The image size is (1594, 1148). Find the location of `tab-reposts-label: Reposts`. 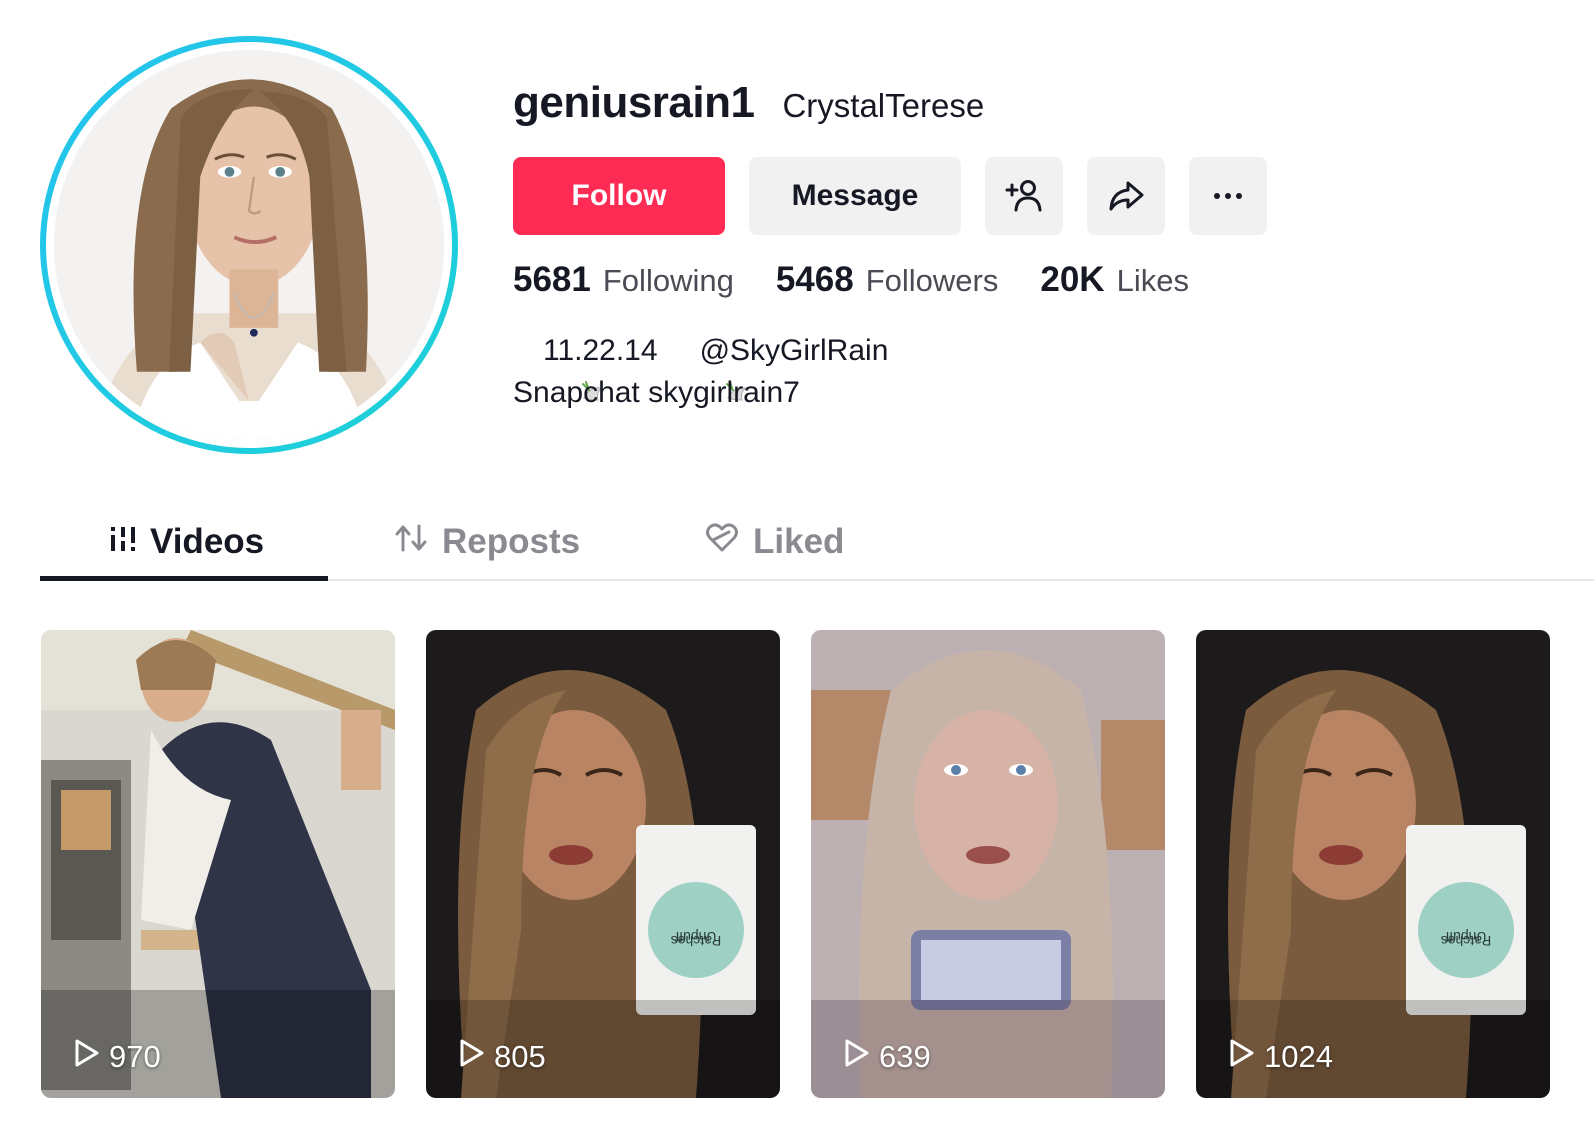

tab-reposts-label: Reposts is located at coordinates (511, 541).